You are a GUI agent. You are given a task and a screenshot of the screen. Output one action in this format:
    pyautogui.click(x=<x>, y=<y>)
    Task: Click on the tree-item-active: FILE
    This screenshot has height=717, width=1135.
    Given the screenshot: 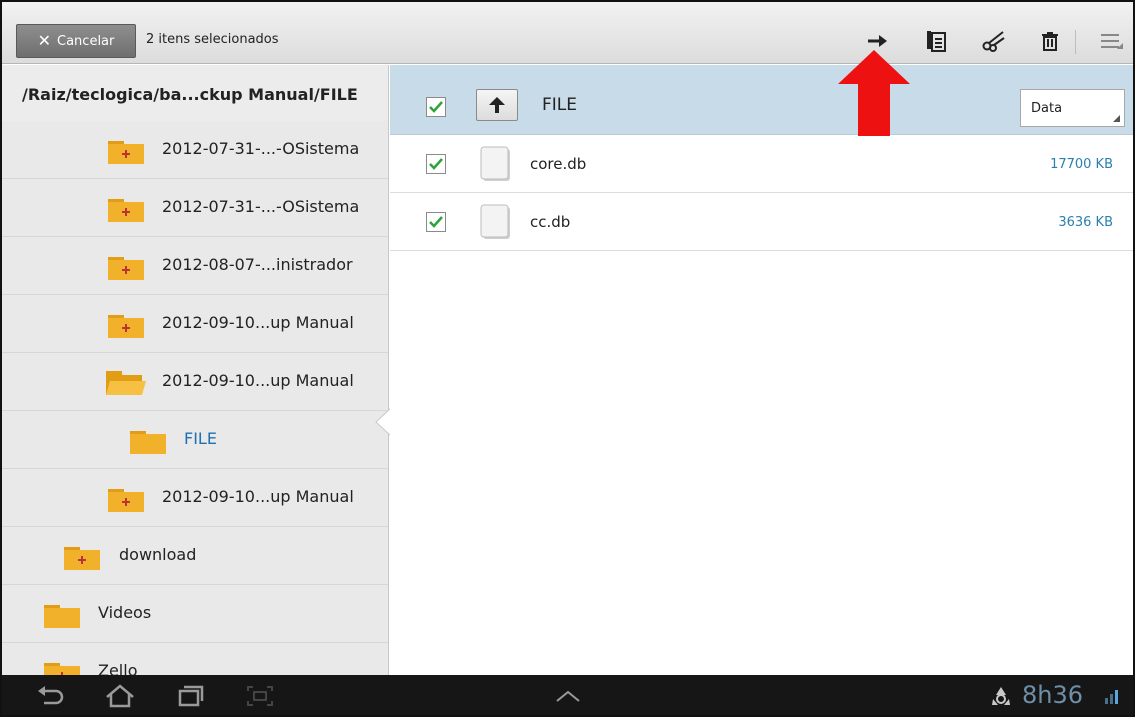 What is the action you would take?
    pyautogui.click(x=195, y=440)
    